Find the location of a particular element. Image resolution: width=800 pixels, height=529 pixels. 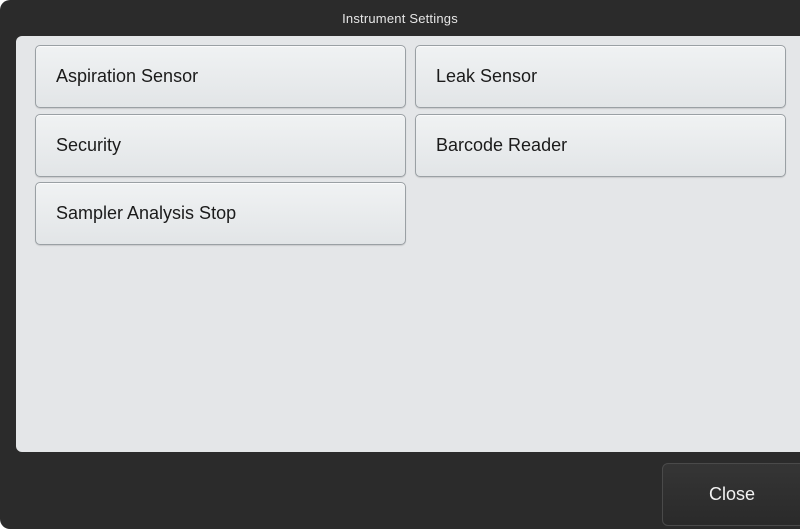

dialog-title: Instrument Settings is located at coordinates (400, 18).